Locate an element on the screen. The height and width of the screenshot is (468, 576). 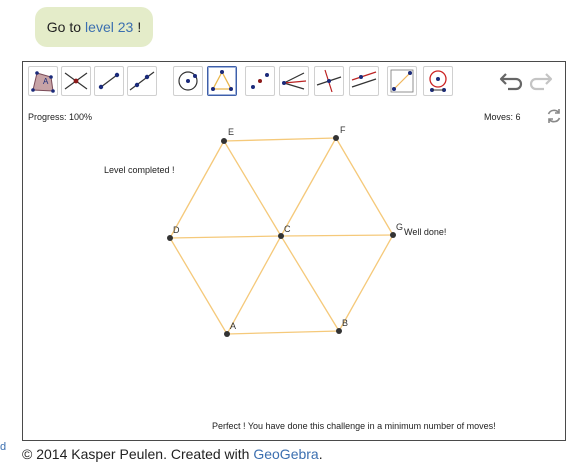
segment-fg is located at coordinates (364, 186).